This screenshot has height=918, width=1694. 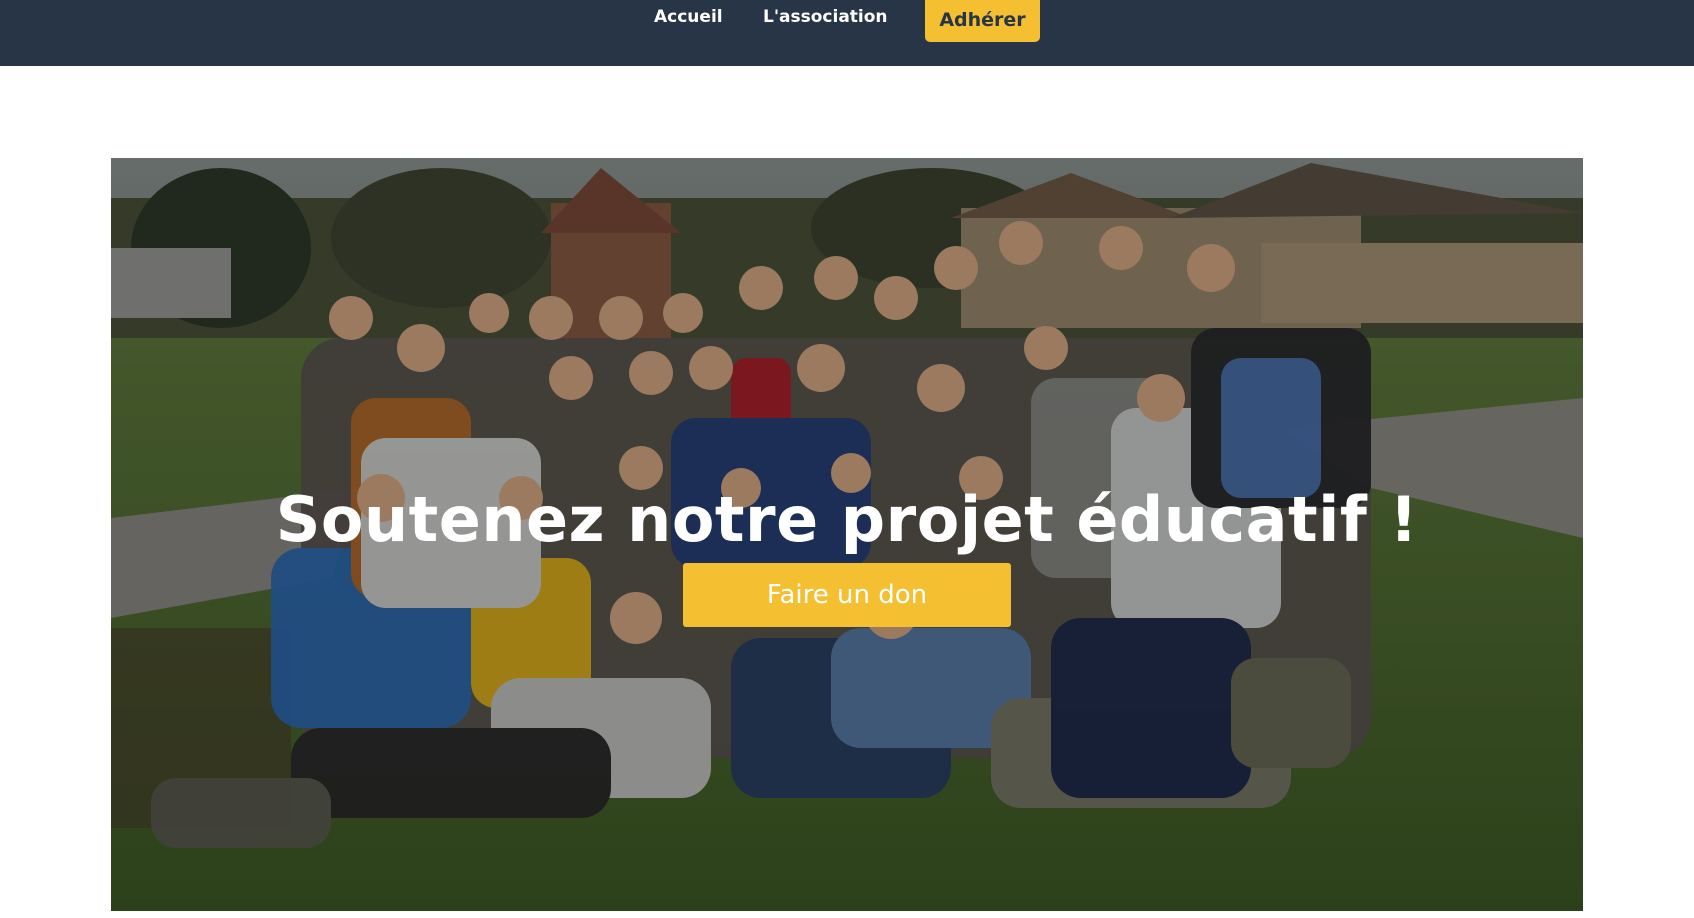 I want to click on nav-link-association: L'association, so click(x=825, y=17).